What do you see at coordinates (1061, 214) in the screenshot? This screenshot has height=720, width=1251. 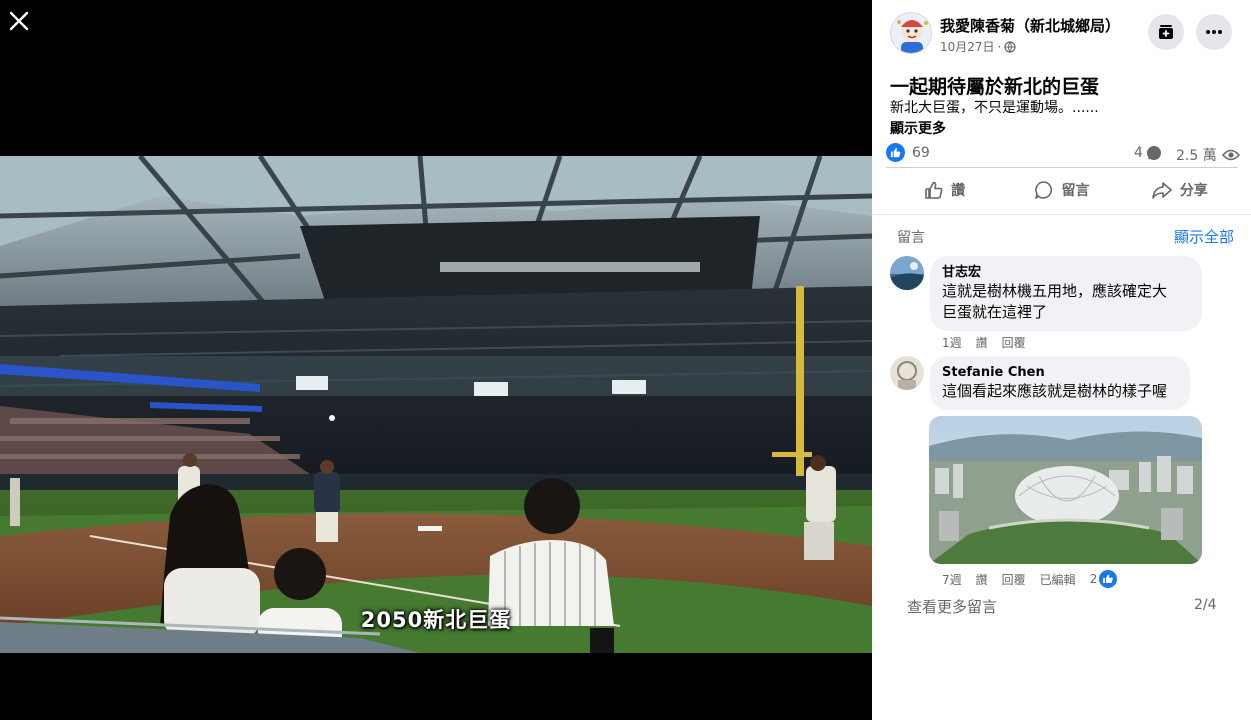 I see `actions-divider` at bounding box center [1061, 214].